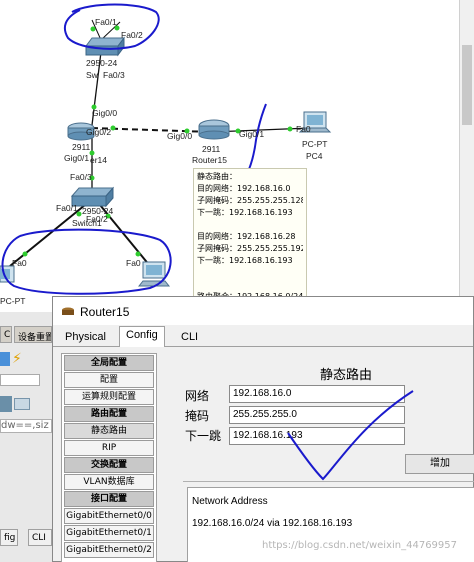 Image resolution: width=474 pixels, height=562 pixels. I want to click on device-label: Router15, so click(209, 160).